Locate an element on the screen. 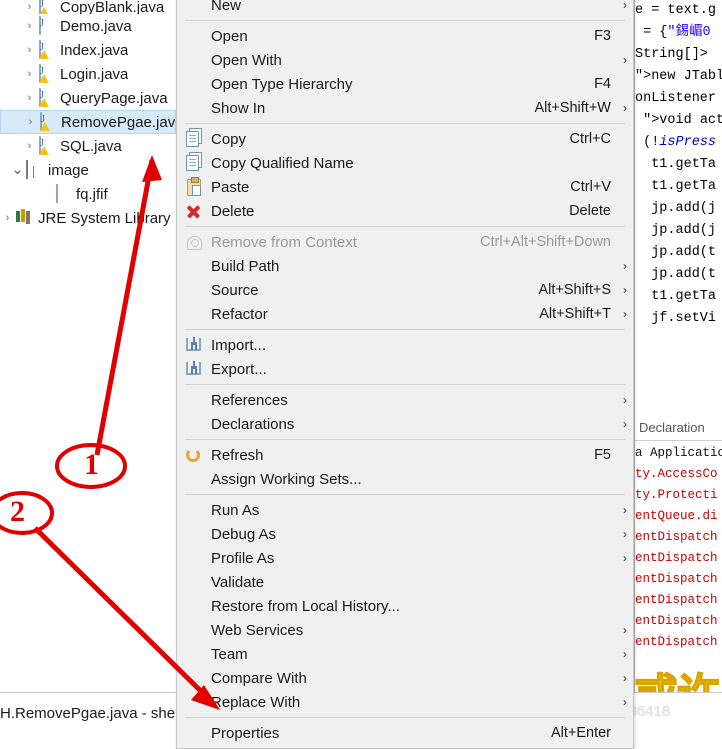 The image size is (722, 749). tab-declaration: Declaration is located at coordinates (678, 427).